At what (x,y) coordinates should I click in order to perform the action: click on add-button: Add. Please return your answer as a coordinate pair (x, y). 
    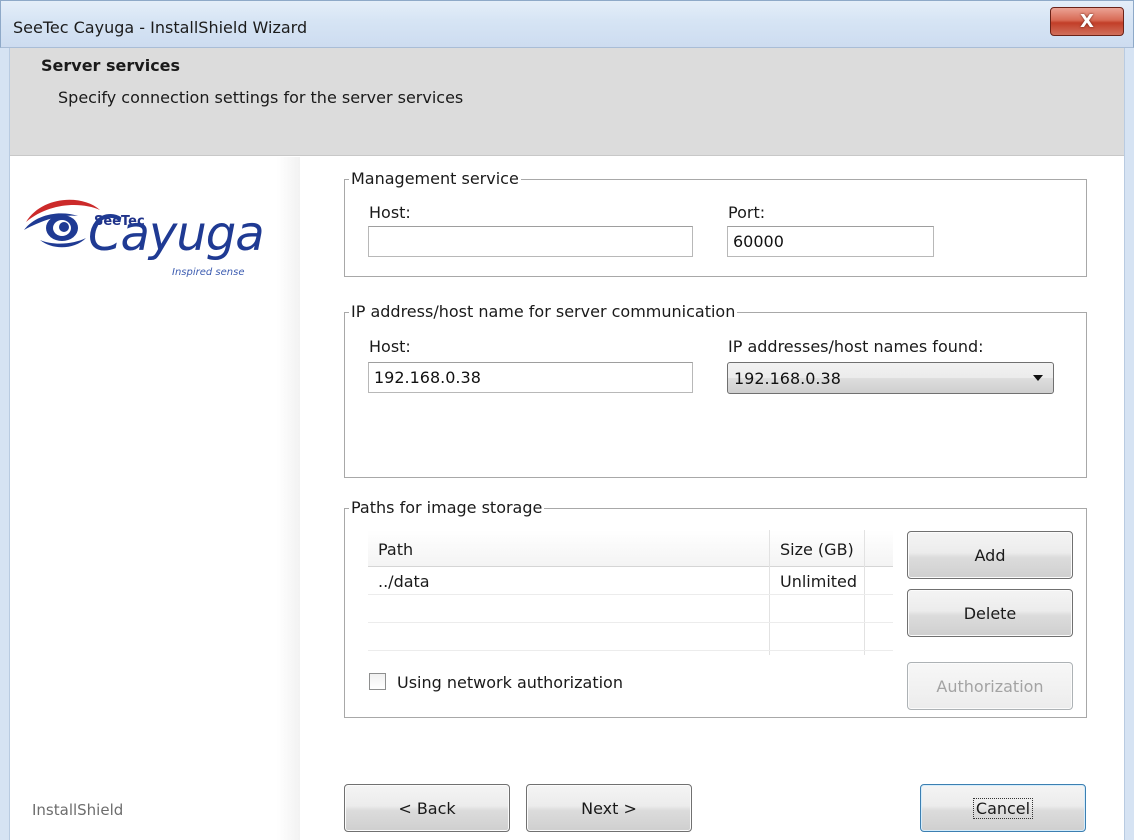
    Looking at the image, I should click on (990, 555).